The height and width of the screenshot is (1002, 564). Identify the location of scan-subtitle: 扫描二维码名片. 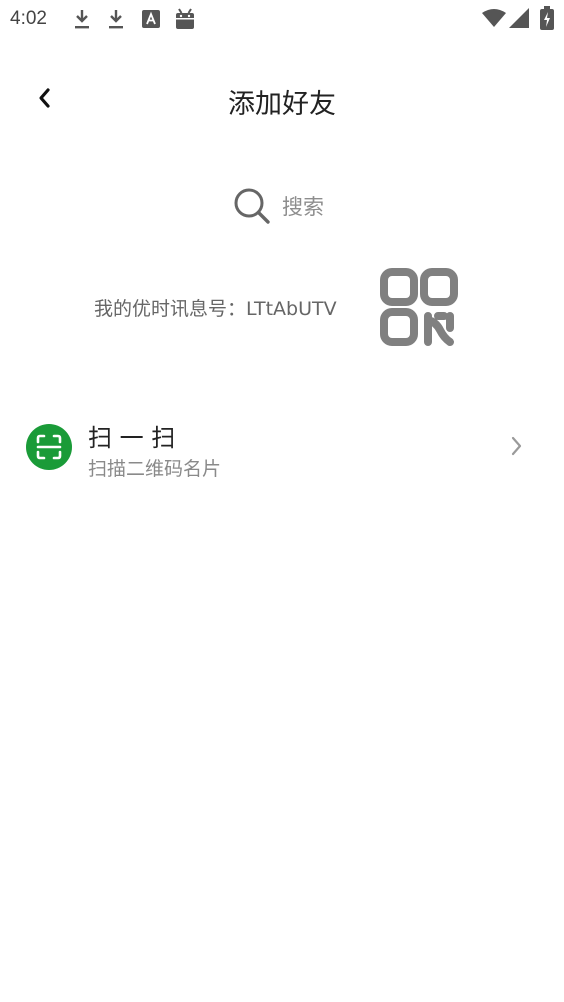
(155, 469).